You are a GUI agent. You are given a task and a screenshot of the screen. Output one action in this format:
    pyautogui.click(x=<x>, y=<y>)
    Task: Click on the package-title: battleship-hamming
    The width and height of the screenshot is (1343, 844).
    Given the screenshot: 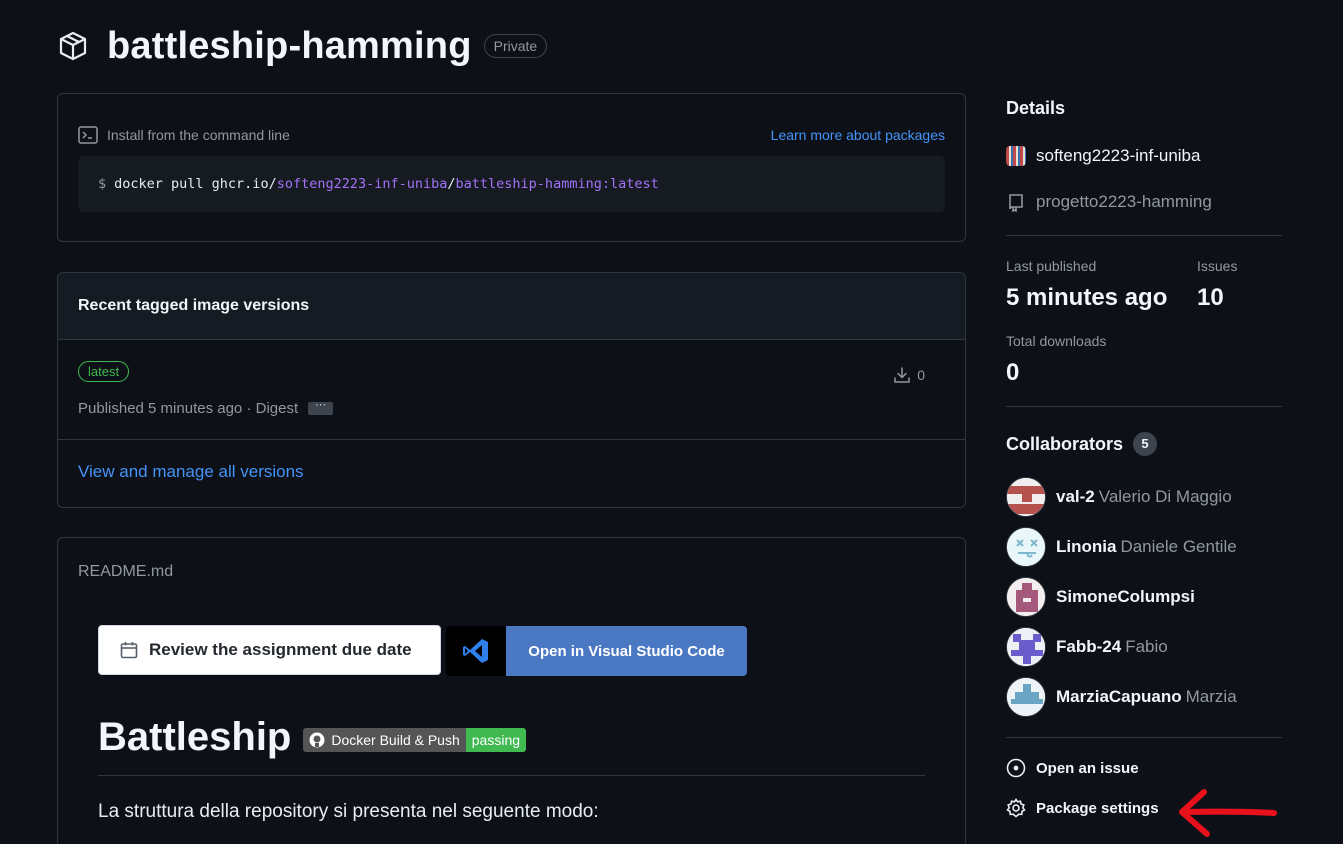 What is the action you would take?
    pyautogui.click(x=289, y=45)
    